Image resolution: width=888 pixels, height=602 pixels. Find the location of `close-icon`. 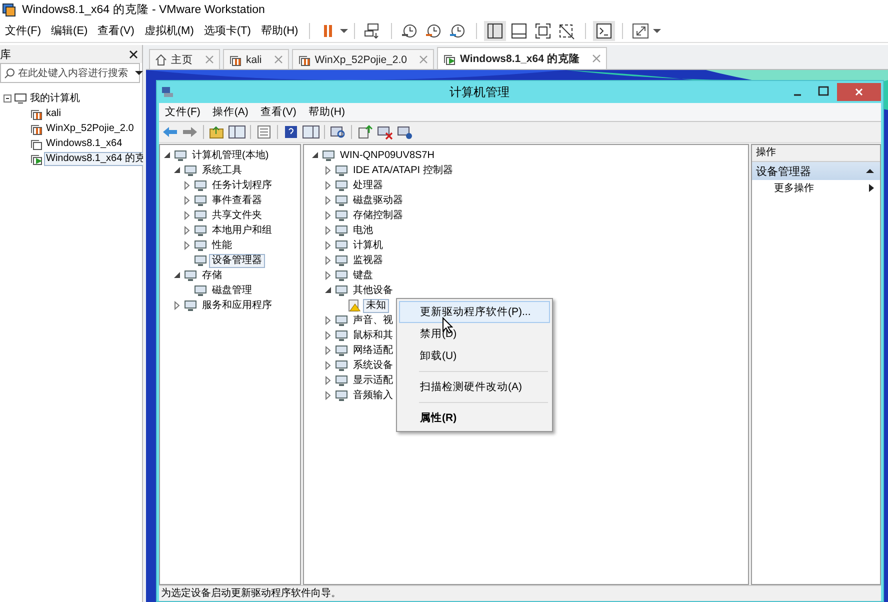

close-icon is located at coordinates (133, 54).